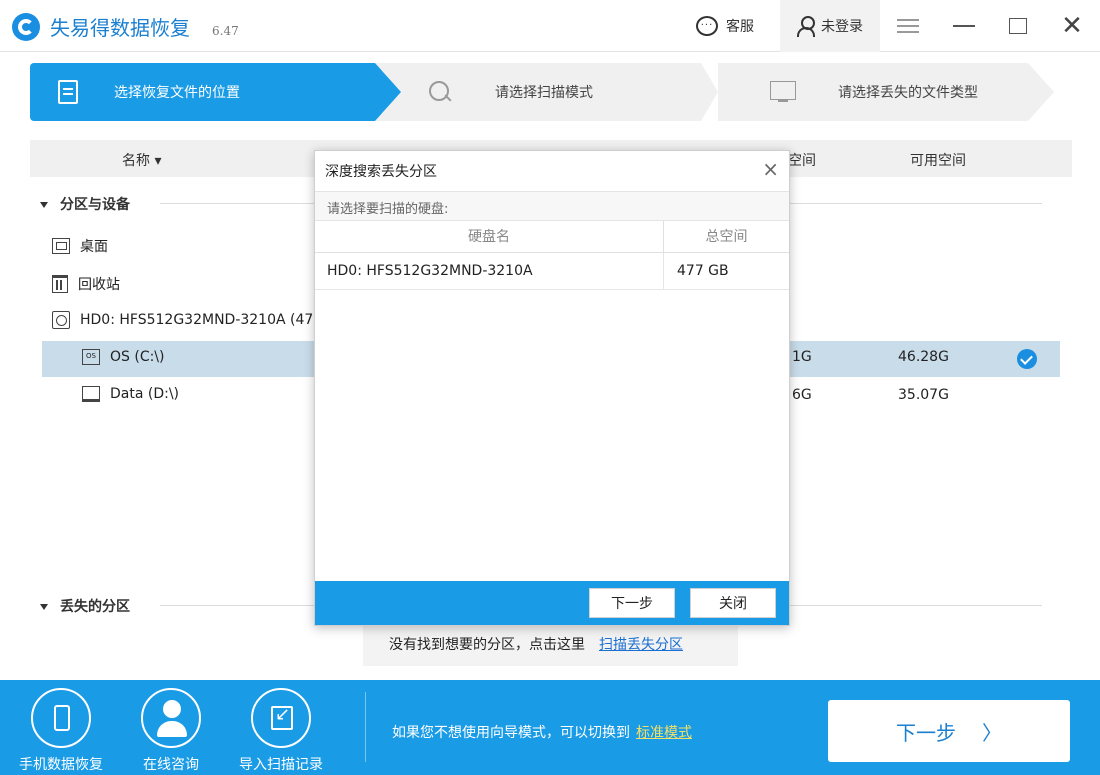 This screenshot has width=1100, height=775. What do you see at coordinates (552, 206) in the screenshot?
I see `dialog-subtitle: 请选择要扫描的硬盘:` at bounding box center [552, 206].